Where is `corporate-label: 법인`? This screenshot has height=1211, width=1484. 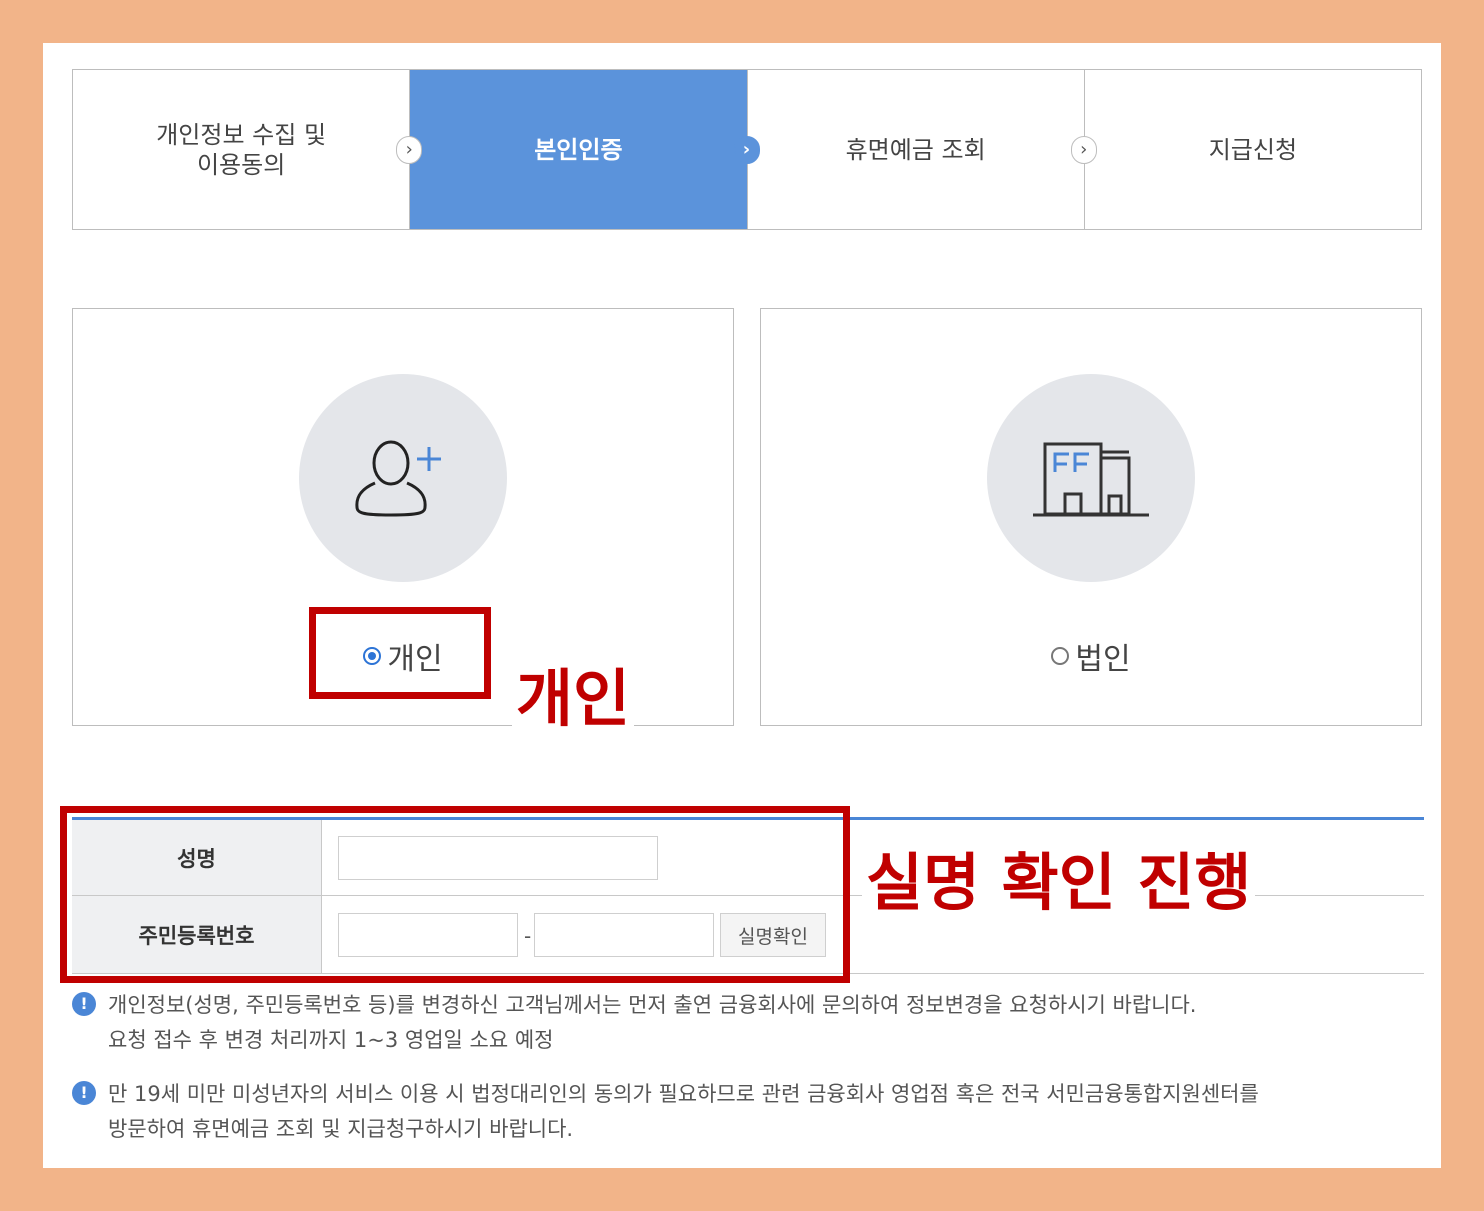 corporate-label: 법인 is located at coordinates (1103, 659).